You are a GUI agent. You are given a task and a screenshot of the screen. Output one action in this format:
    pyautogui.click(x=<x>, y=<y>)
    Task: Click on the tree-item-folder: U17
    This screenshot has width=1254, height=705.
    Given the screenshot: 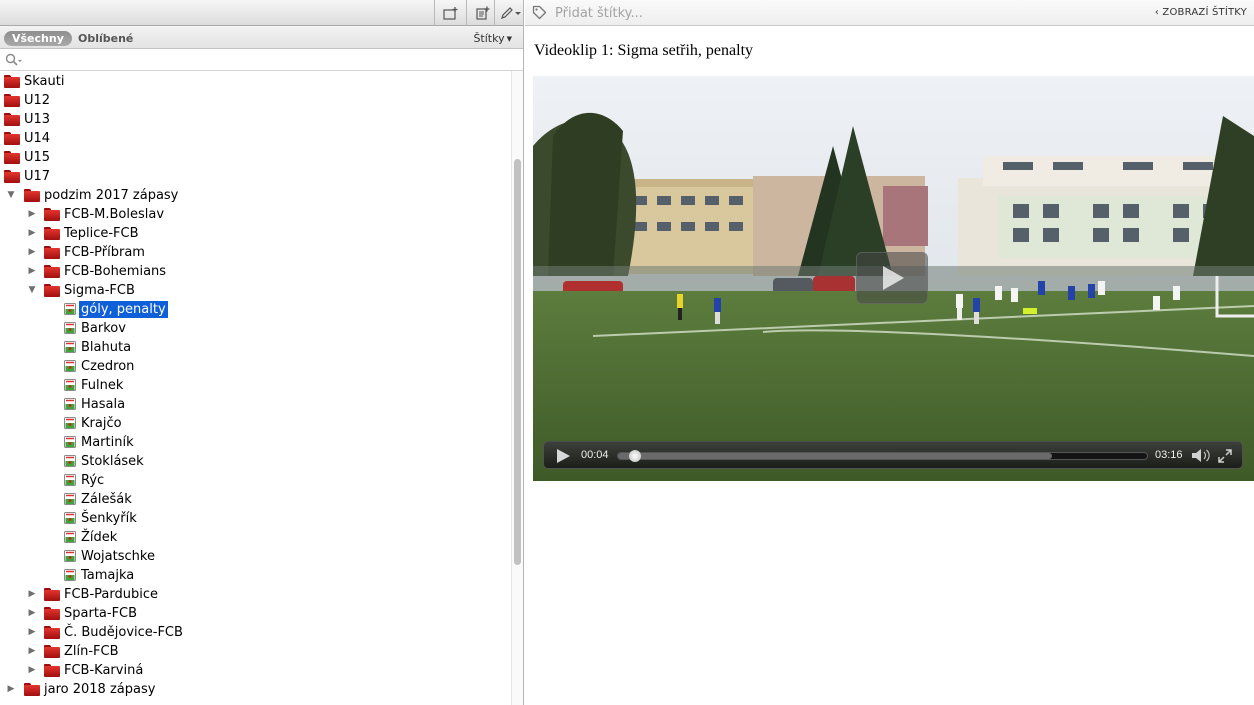 What is the action you would take?
    pyautogui.click(x=255, y=176)
    